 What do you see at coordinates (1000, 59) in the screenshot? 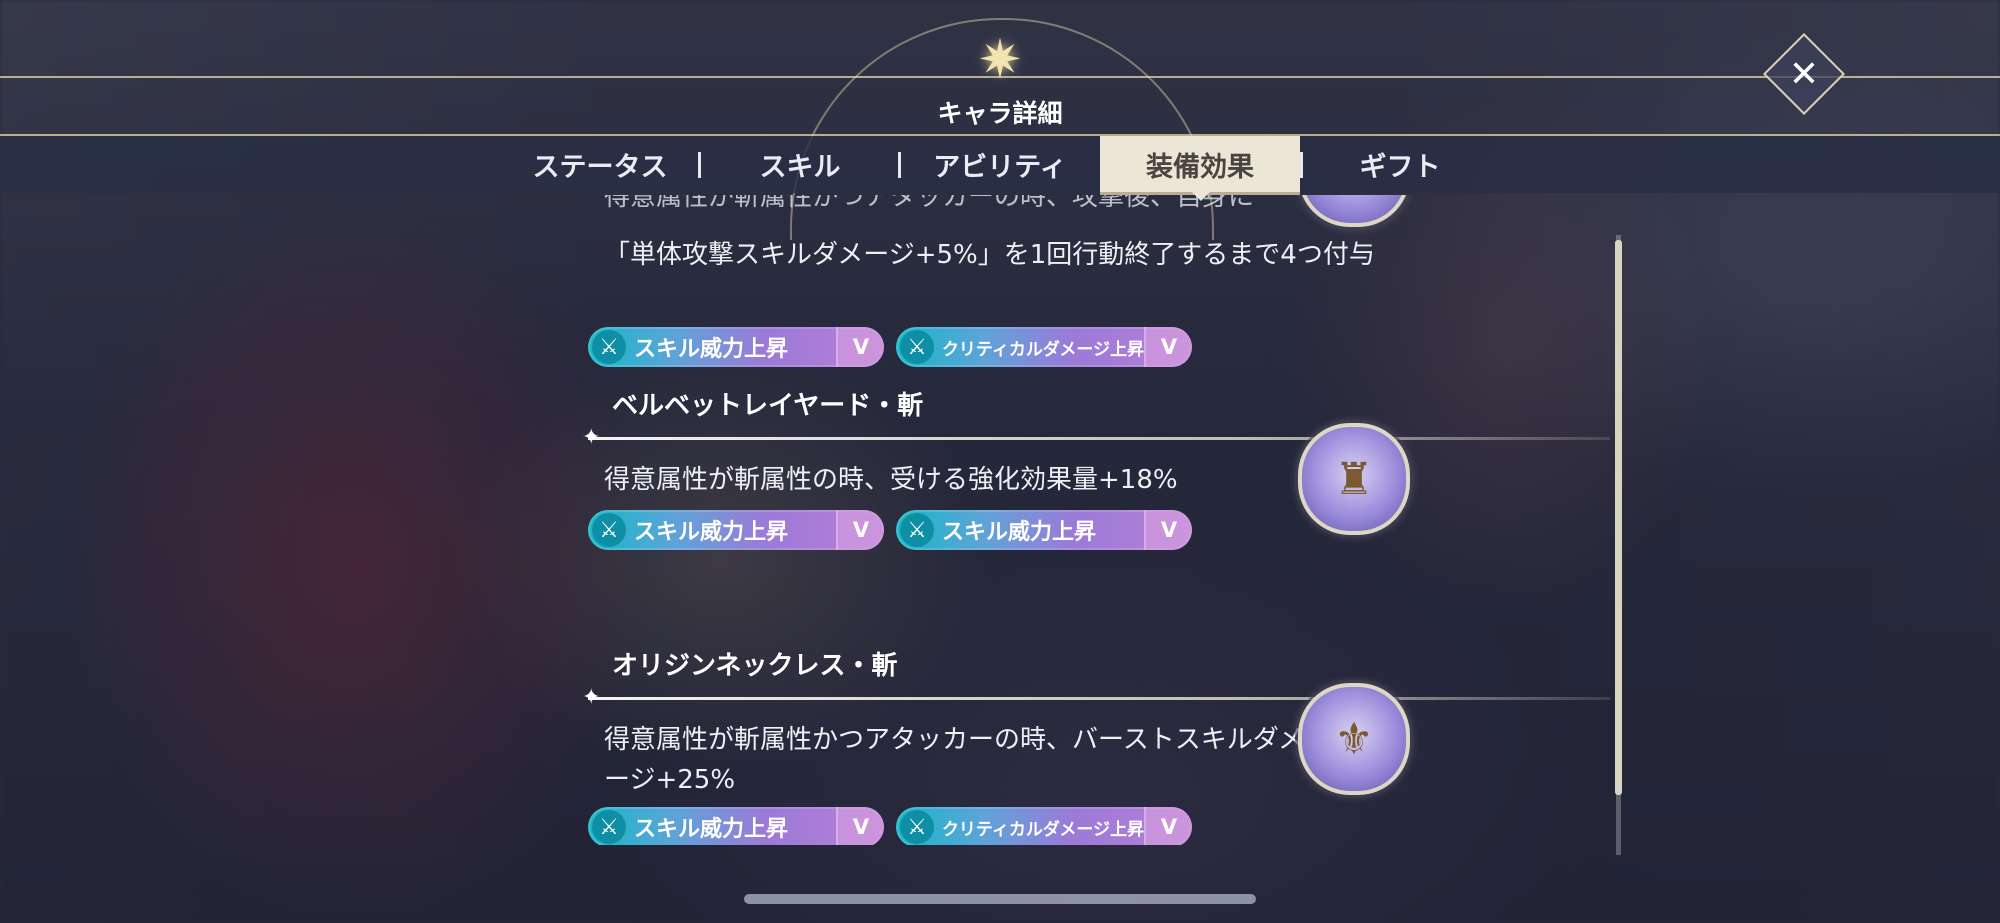
I see `compass-star-icon: ✷` at bounding box center [1000, 59].